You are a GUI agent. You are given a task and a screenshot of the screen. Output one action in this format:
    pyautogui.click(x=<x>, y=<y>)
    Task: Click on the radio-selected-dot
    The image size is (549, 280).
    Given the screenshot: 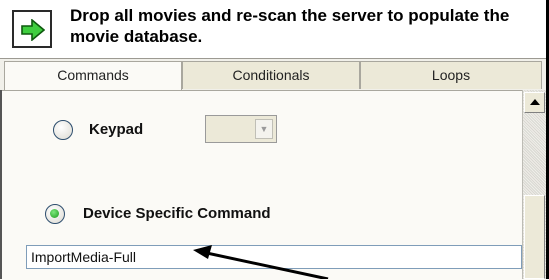 What is the action you would take?
    pyautogui.click(x=54, y=213)
    